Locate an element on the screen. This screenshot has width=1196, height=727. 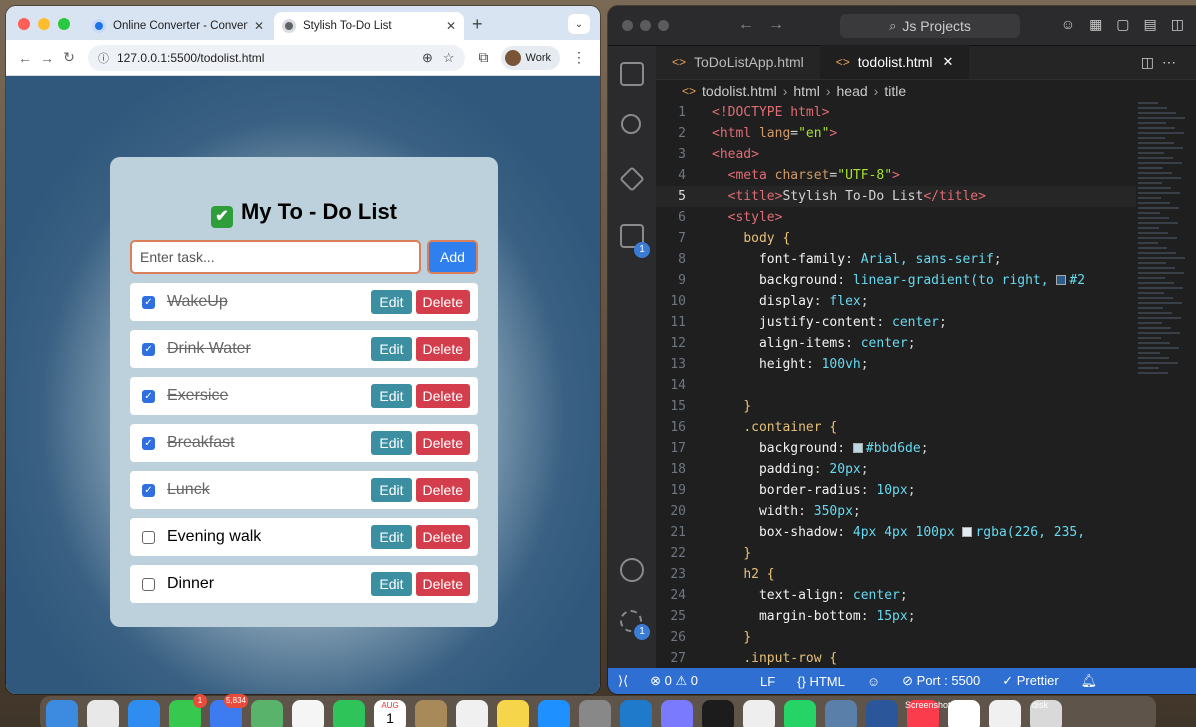
iphone-mirroring-icon is located at coordinates (677, 713).